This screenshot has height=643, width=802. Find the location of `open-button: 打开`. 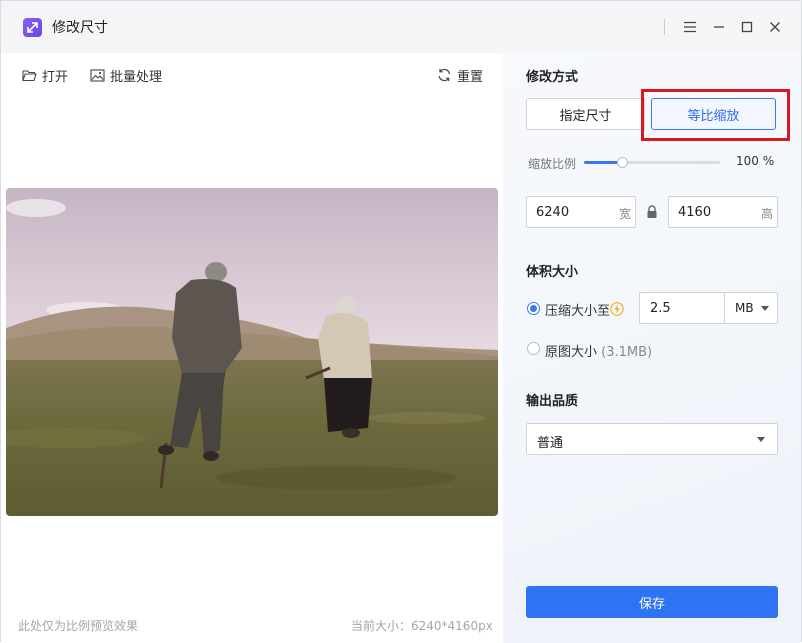

open-button: 打开 is located at coordinates (45, 75).